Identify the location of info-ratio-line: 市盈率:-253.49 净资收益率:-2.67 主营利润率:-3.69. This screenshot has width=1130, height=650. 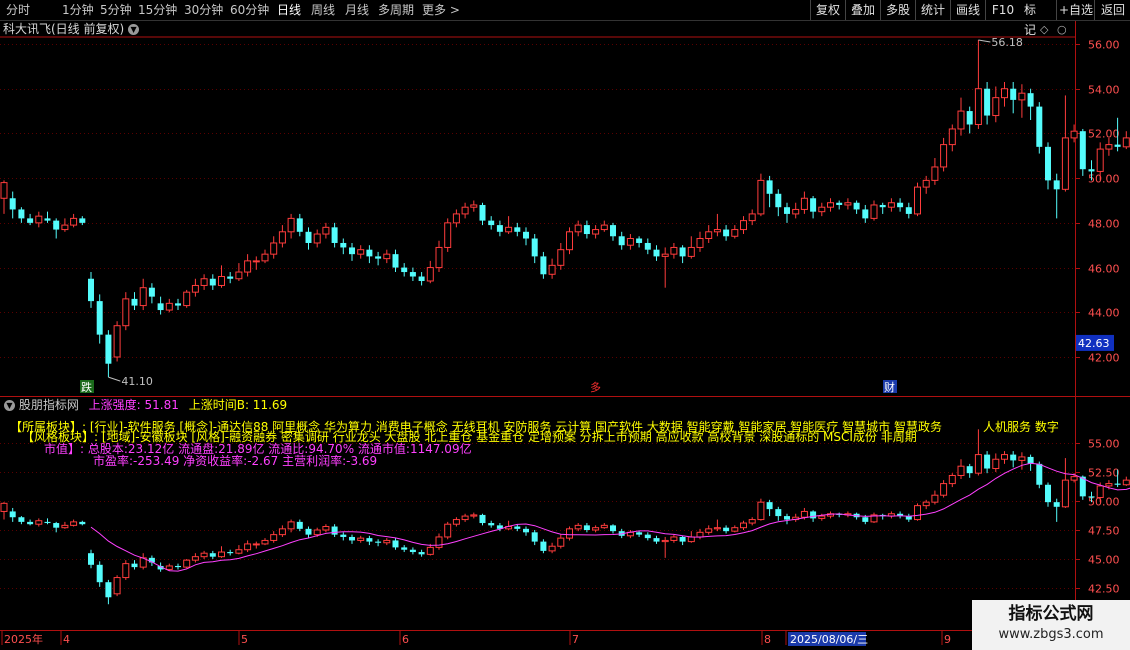
(235, 461).